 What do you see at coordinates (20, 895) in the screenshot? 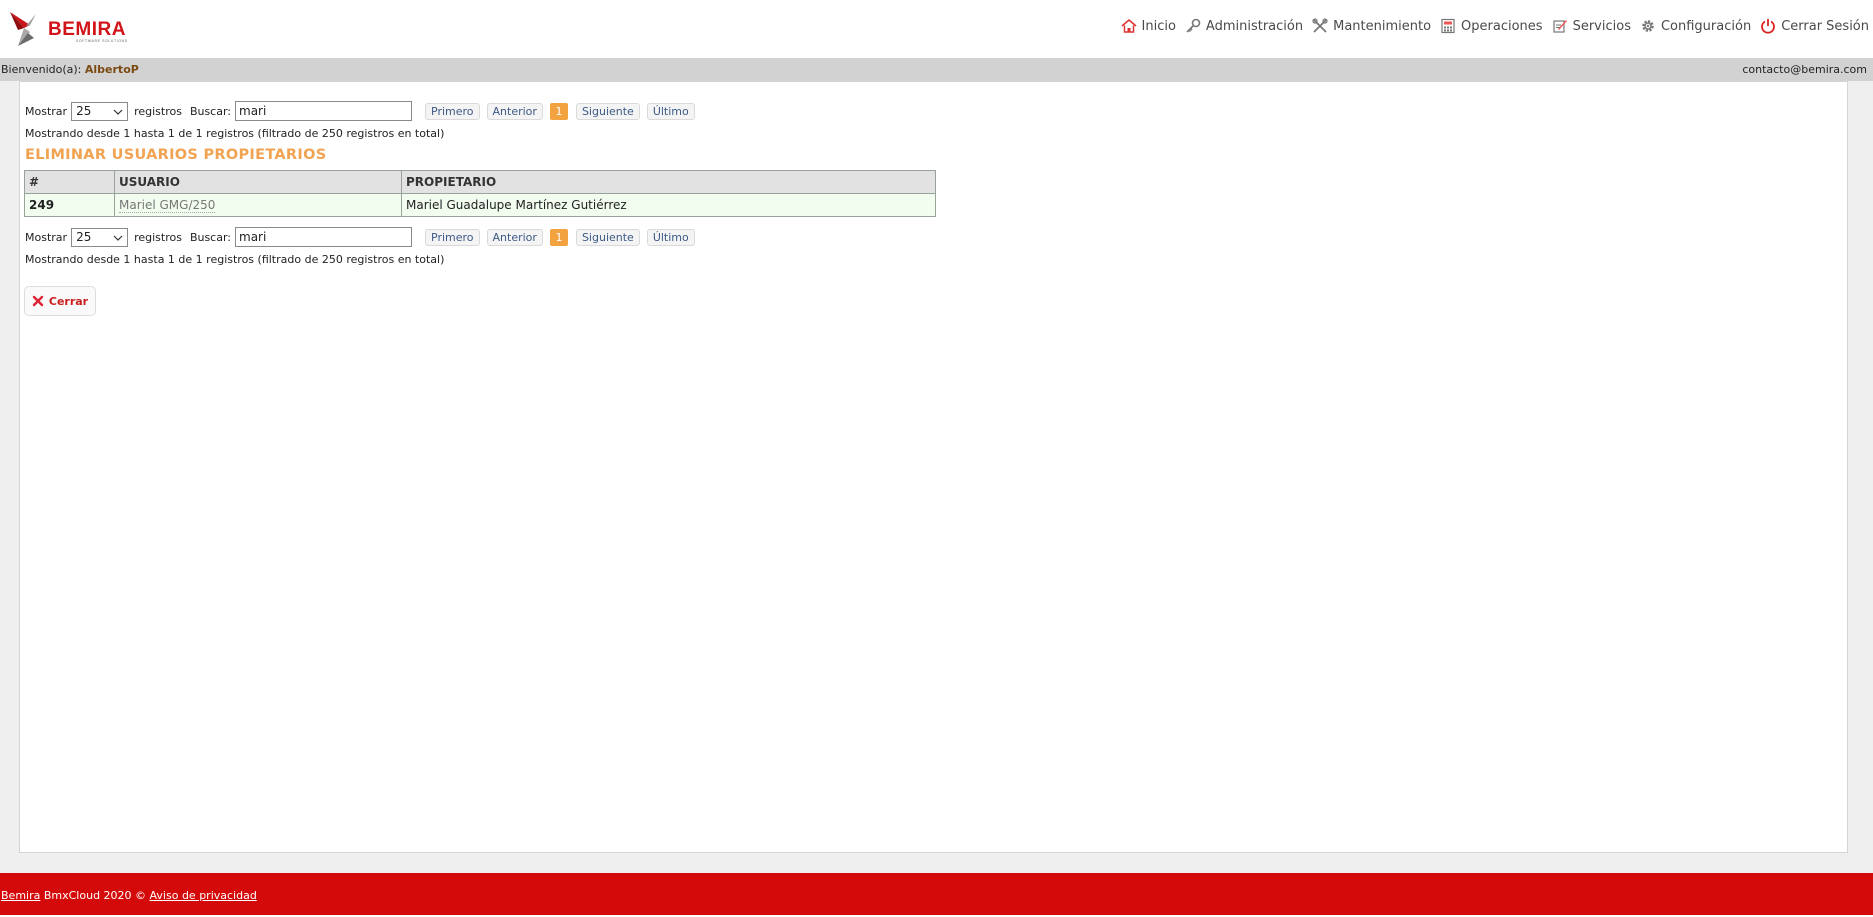
I see `company-link: Bemira` at bounding box center [20, 895].